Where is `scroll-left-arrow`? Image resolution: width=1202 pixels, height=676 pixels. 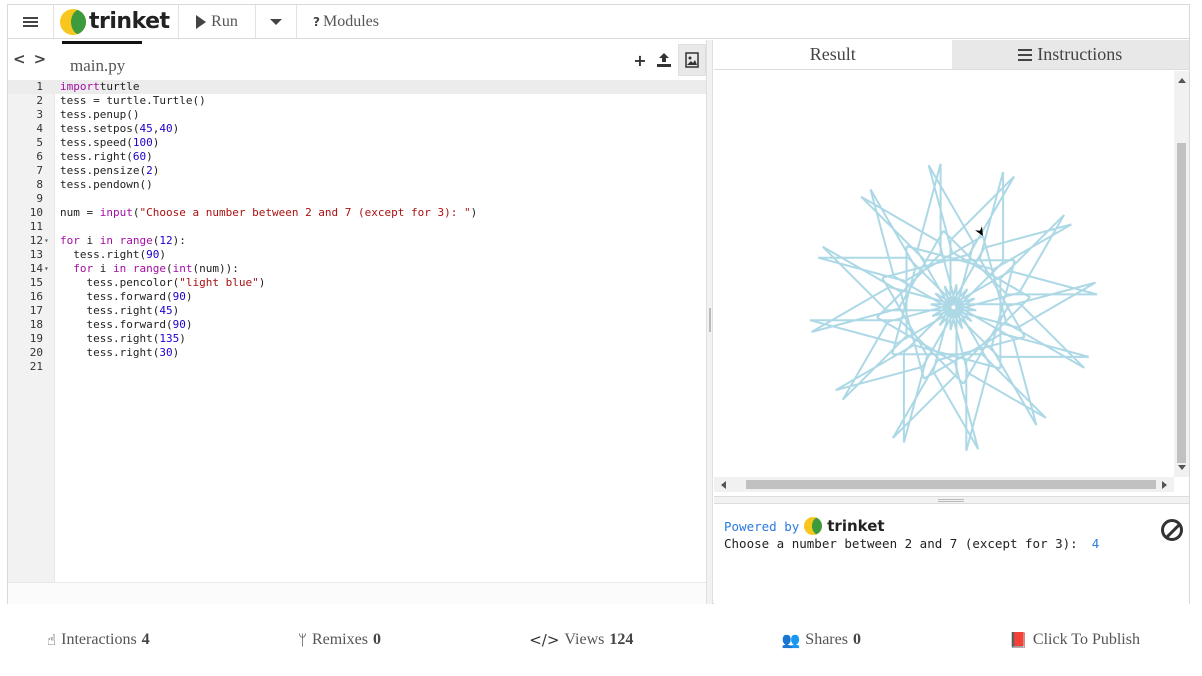 scroll-left-arrow is located at coordinates (723, 485).